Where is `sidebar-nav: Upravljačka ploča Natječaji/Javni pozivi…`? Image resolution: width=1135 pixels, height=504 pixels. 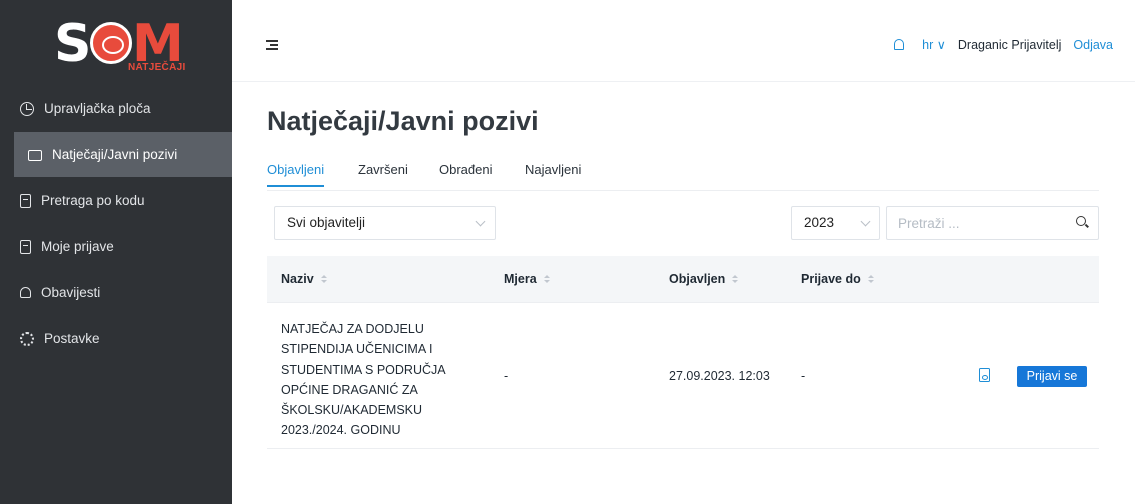 sidebar-nav: Upravljačka ploča Natječaji/Javni pozivi… is located at coordinates (116, 224).